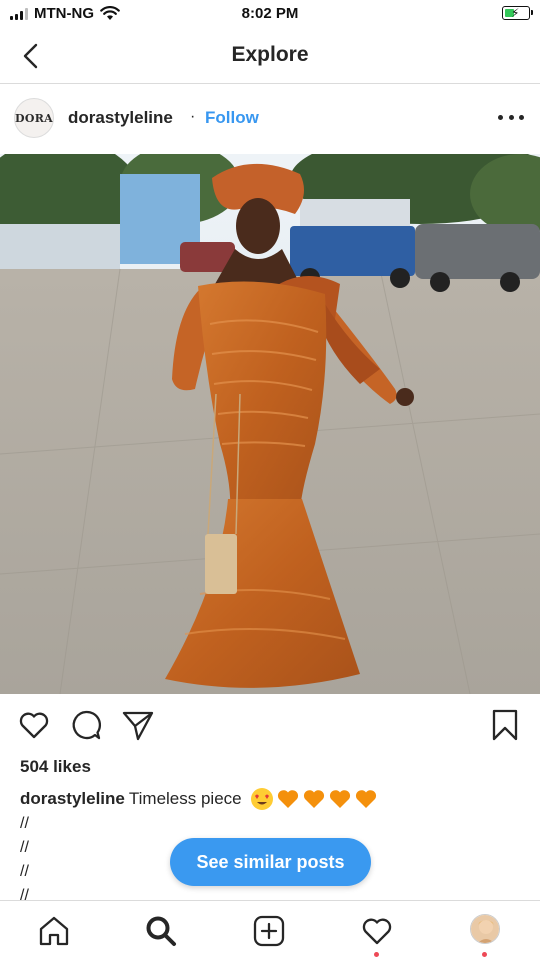 The height and width of the screenshot is (960, 540). Describe the element at coordinates (511, 117) in the screenshot. I see `more-options-icon` at that location.